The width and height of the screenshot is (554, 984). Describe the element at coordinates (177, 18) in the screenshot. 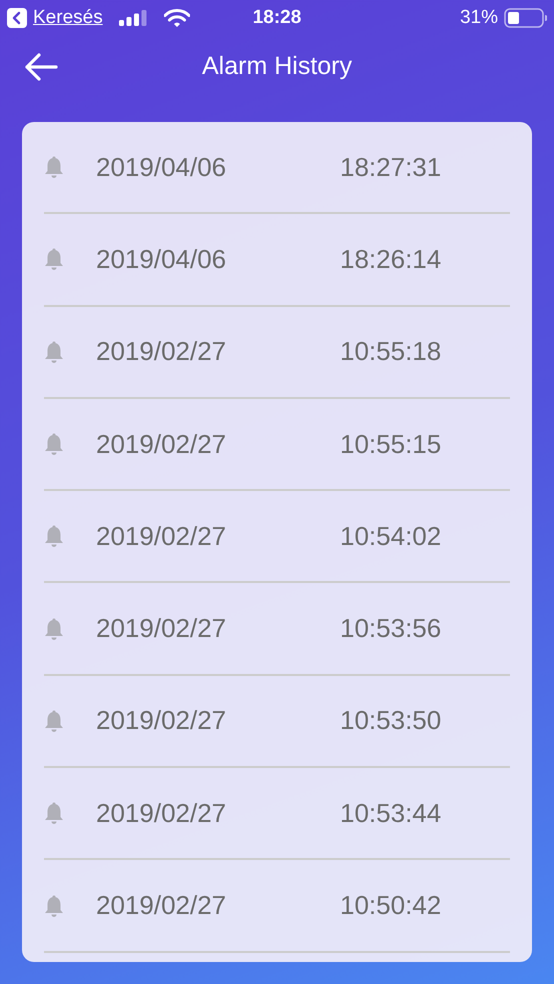

I see `wifi-icon` at that location.